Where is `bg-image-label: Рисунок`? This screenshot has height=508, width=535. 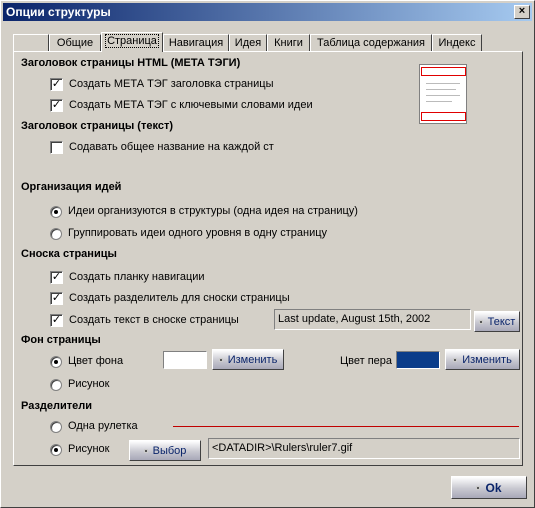
bg-image-label: Рисунок is located at coordinates (89, 384).